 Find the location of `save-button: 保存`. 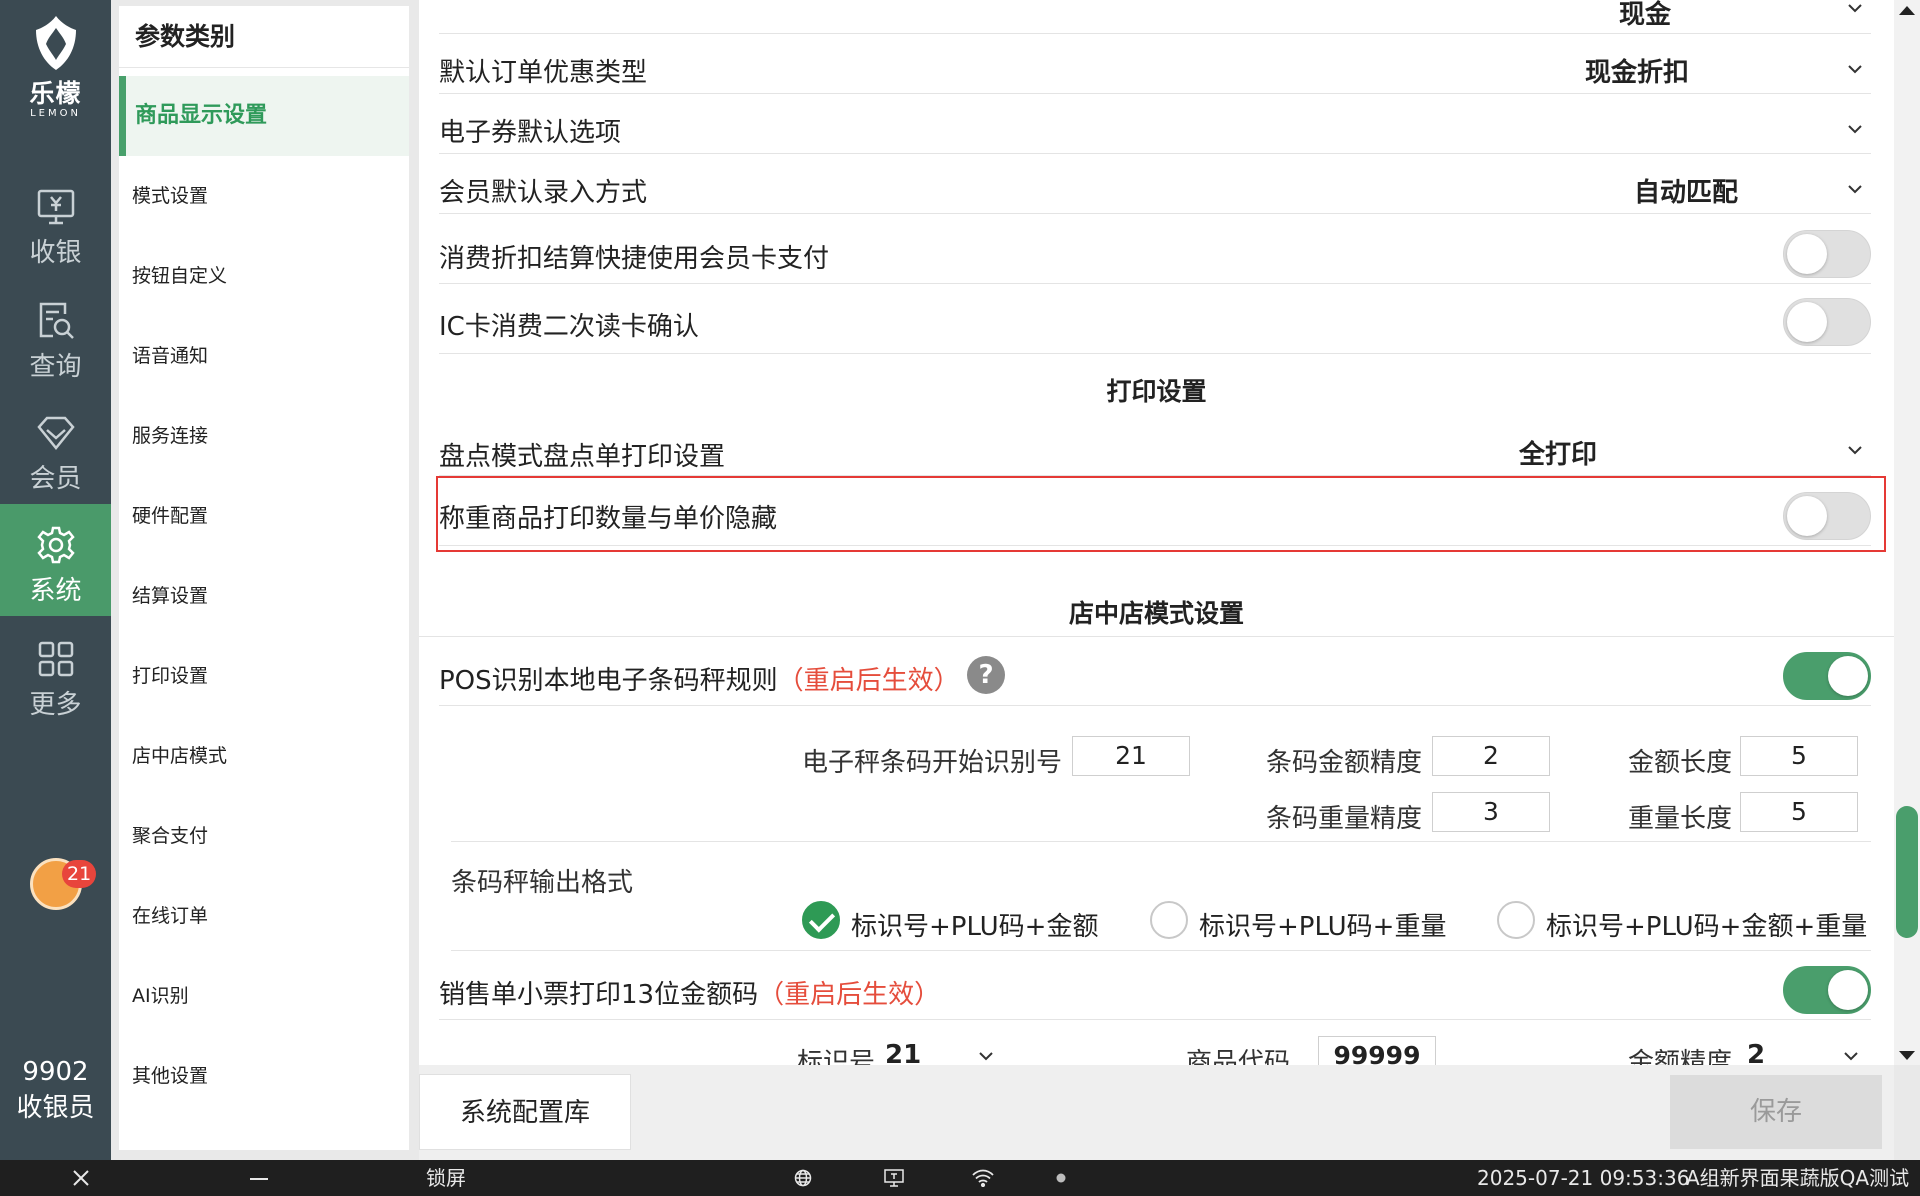

save-button: 保存 is located at coordinates (1776, 1112).